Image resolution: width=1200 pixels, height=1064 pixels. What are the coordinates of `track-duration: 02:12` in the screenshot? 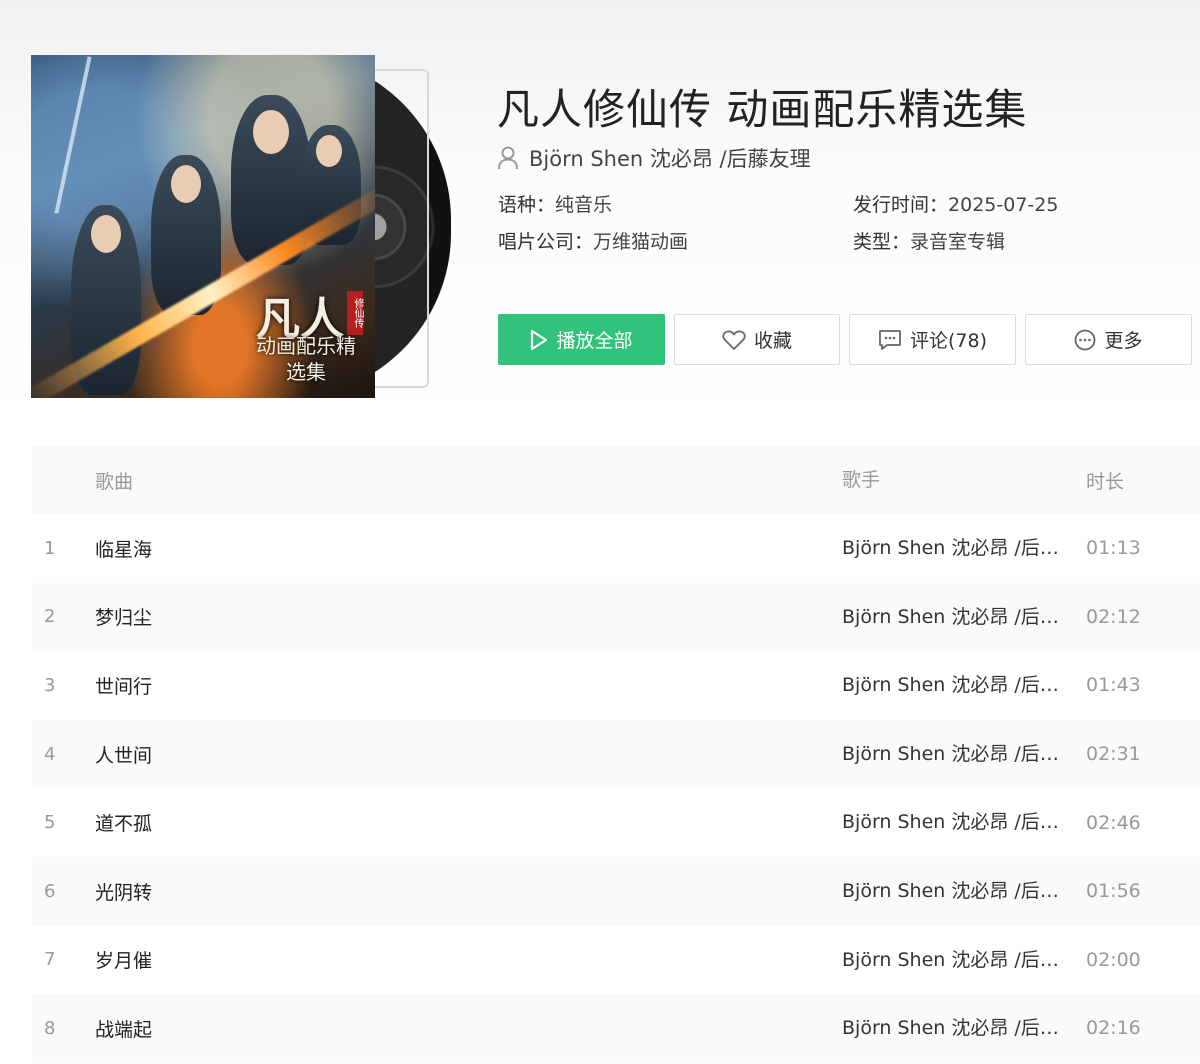 It's located at (1113, 616).